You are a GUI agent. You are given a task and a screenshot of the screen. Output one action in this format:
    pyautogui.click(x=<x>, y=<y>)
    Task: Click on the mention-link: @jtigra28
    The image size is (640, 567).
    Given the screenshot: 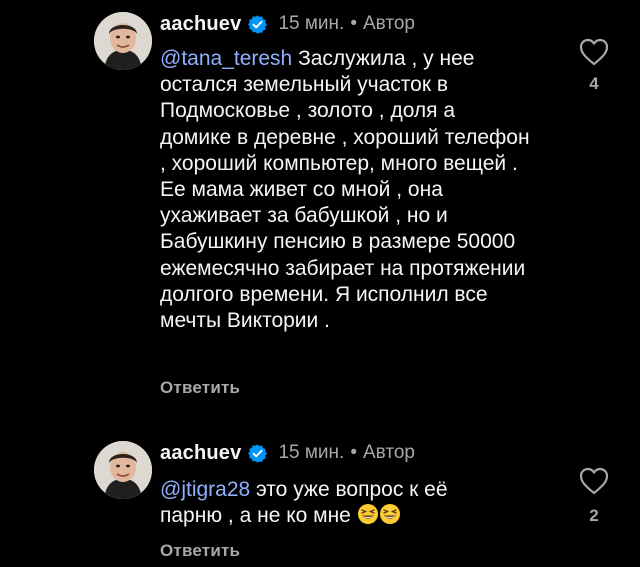 What is the action you would take?
    pyautogui.click(x=205, y=489)
    